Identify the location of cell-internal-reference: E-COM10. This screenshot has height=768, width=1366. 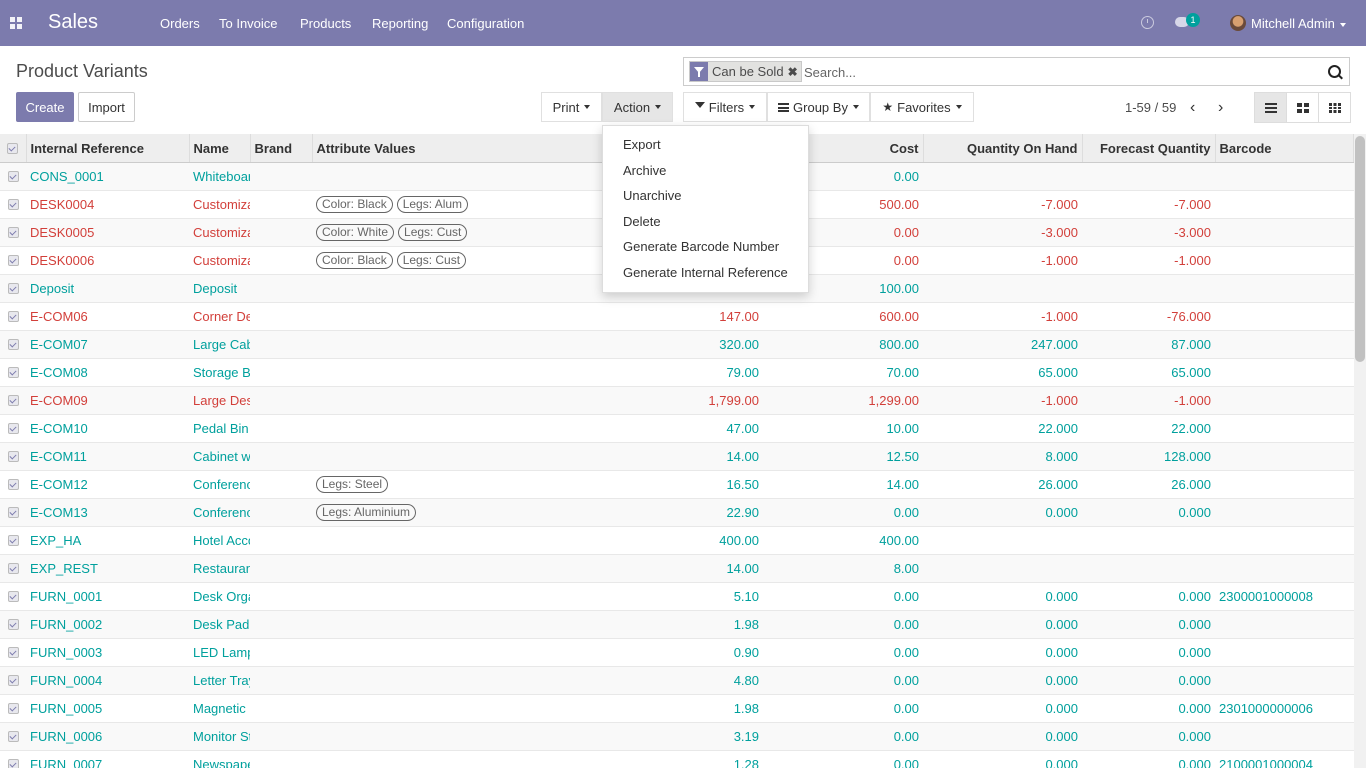
(107, 428).